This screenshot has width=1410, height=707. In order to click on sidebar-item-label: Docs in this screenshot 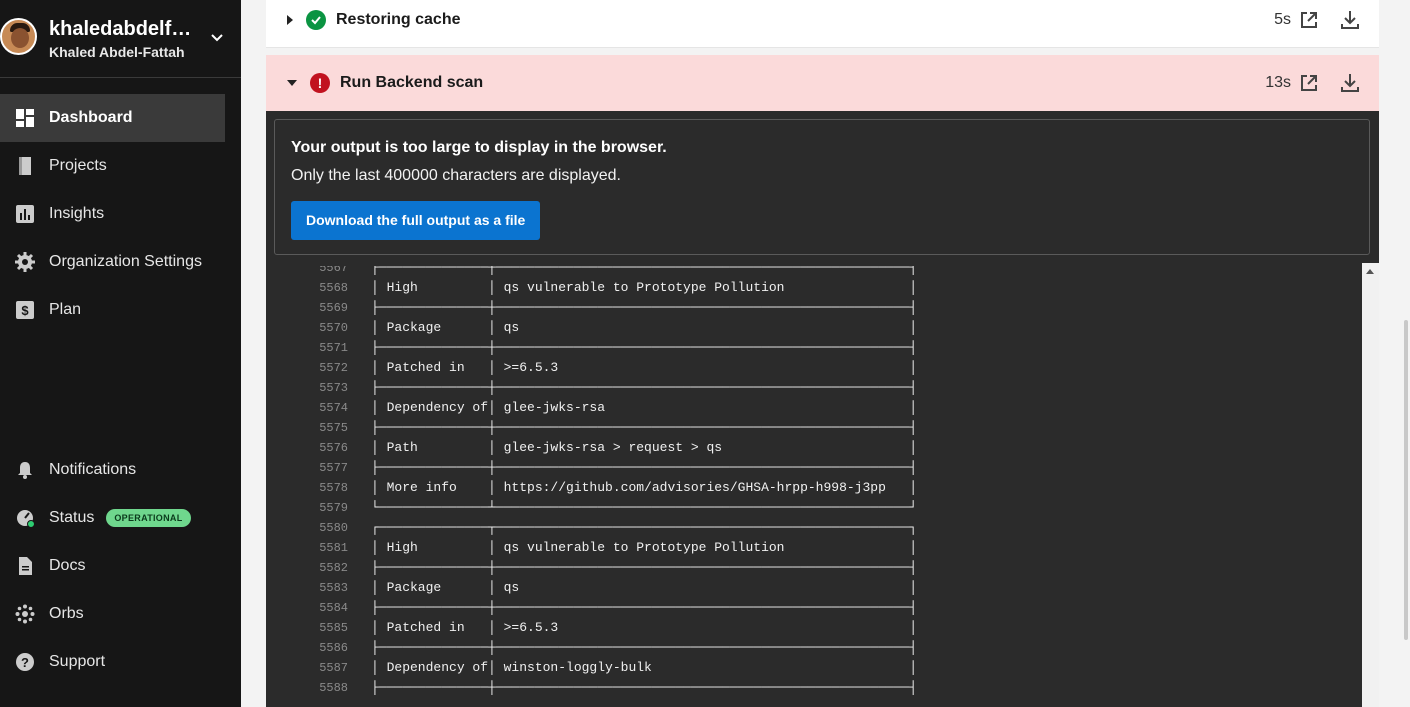, I will do `click(67, 565)`.